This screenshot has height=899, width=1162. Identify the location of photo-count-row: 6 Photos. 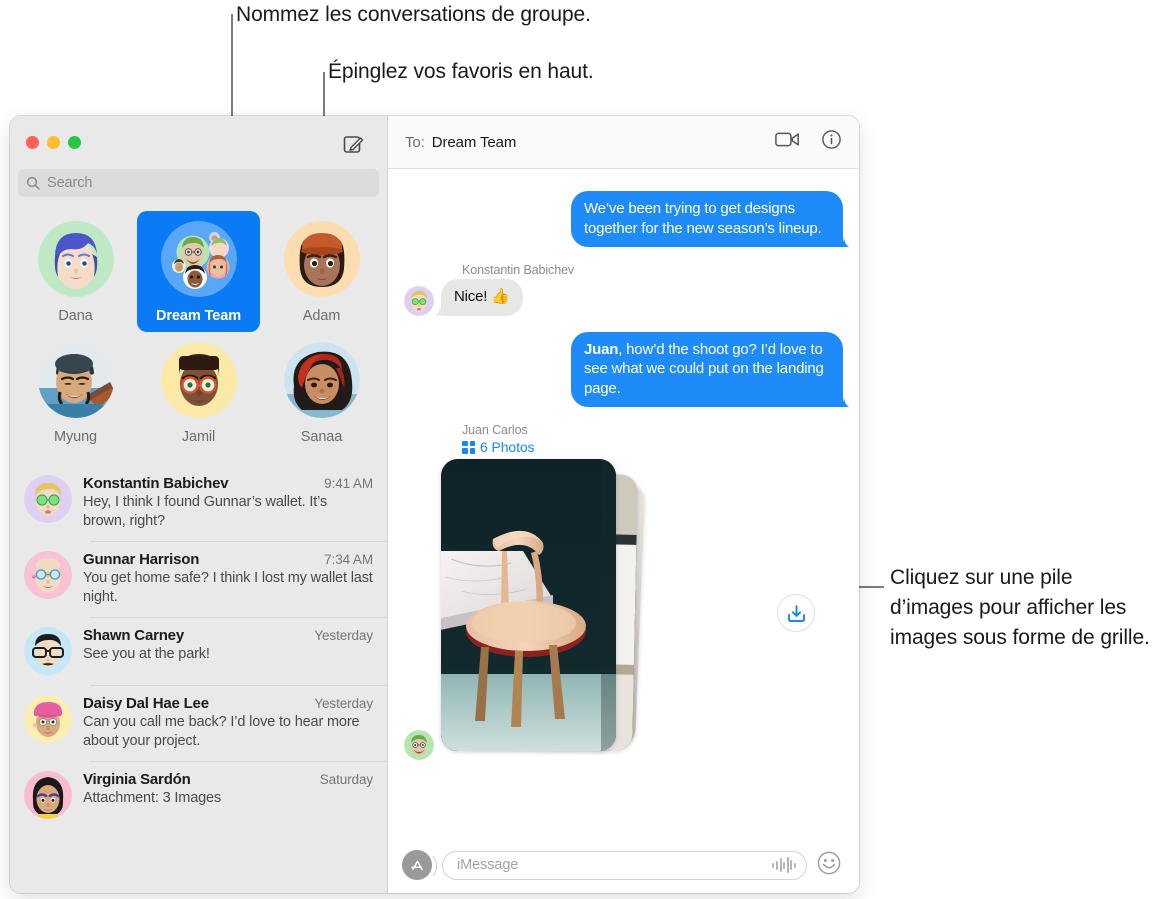
(652, 447).